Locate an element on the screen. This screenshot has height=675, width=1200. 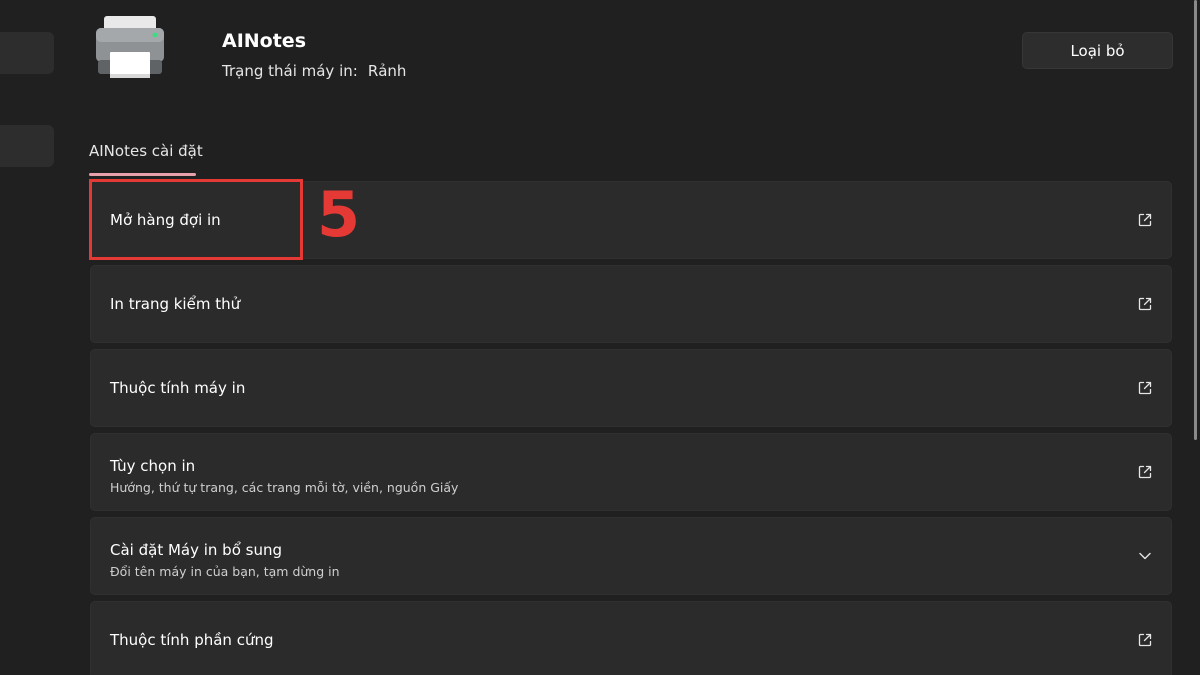
setting-description: Đổi tên máy in của bạn, tạm dừng in is located at coordinates (225, 571).